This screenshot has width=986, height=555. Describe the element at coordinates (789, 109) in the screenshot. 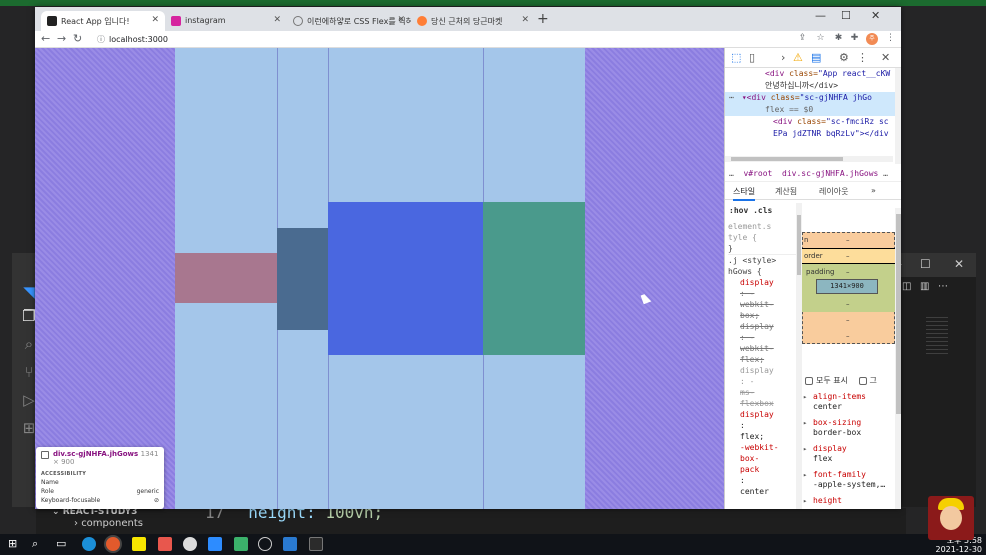

I see `flex-badge: flex == $0` at that location.